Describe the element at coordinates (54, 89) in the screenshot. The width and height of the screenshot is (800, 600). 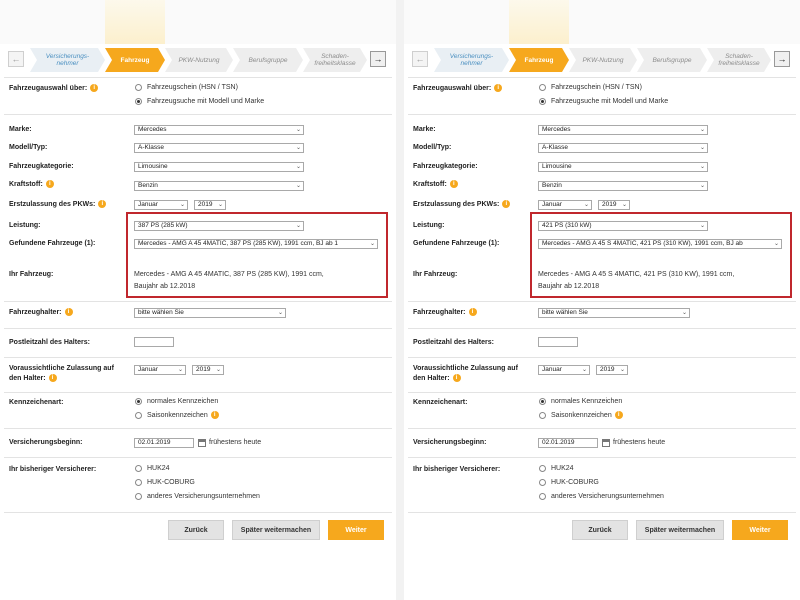
I see `fahrzeugauswahl-label: Fahrzeugauswahl über: i` at that location.